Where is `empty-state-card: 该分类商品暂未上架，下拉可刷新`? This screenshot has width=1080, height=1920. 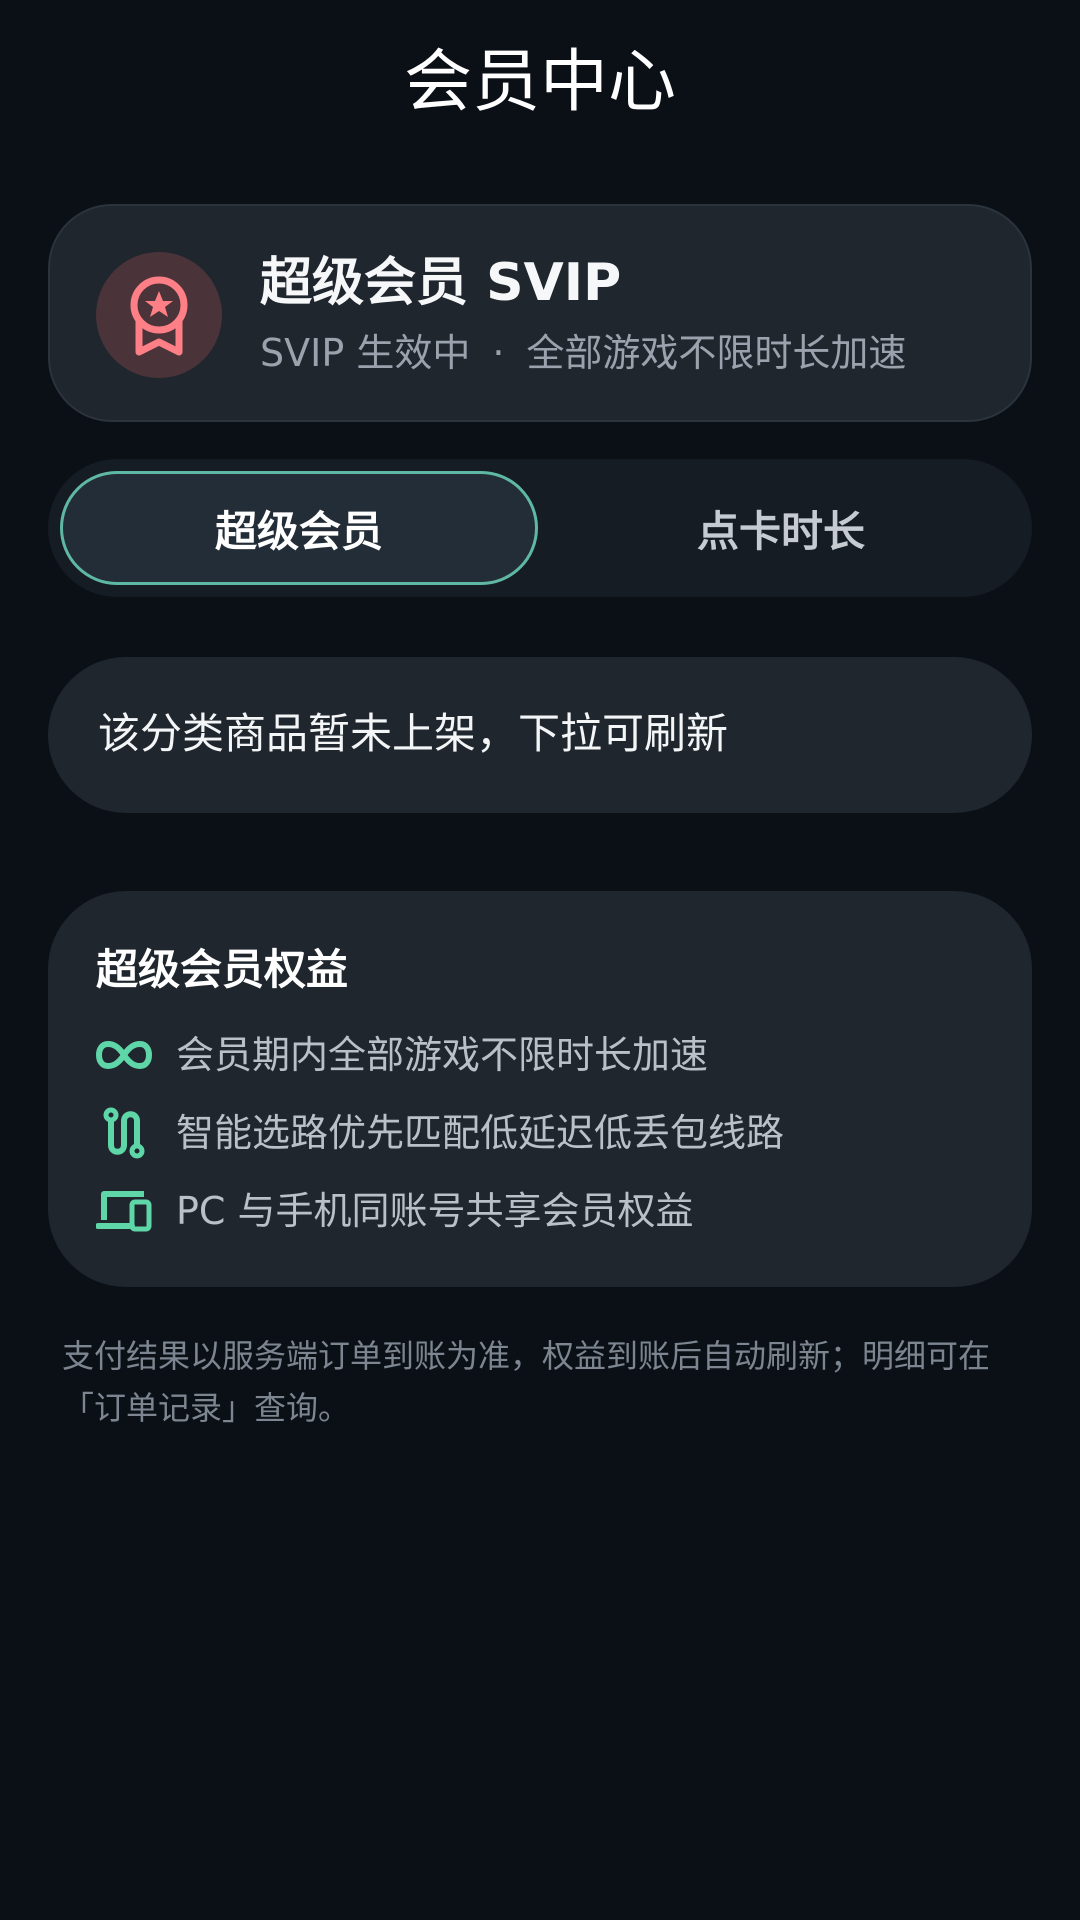
empty-state-card: 该分类商品暂未上架，下拉可刷新 is located at coordinates (540, 735).